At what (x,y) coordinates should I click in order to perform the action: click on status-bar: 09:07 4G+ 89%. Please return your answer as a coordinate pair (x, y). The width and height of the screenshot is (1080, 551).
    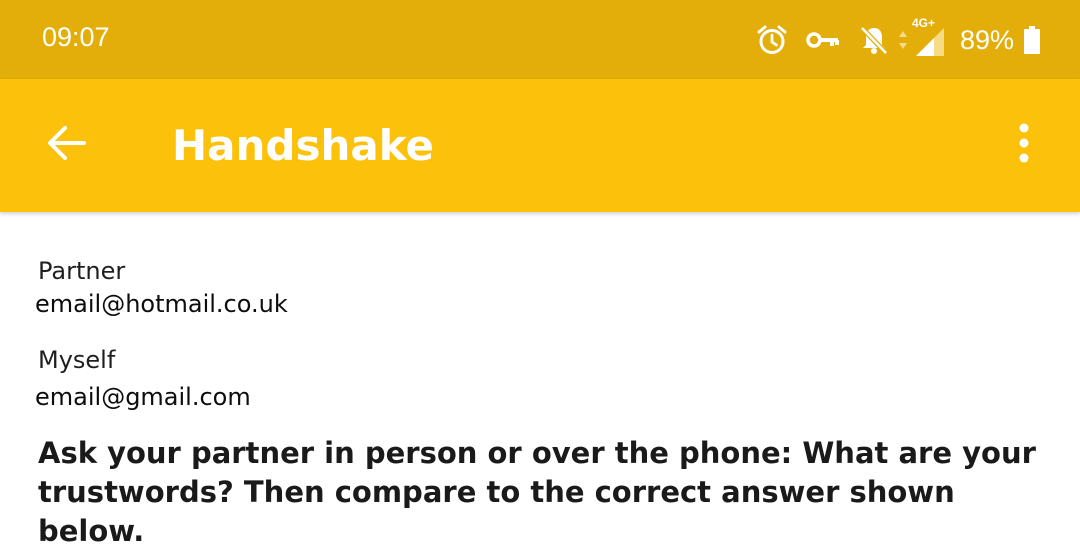
    Looking at the image, I should click on (540, 39).